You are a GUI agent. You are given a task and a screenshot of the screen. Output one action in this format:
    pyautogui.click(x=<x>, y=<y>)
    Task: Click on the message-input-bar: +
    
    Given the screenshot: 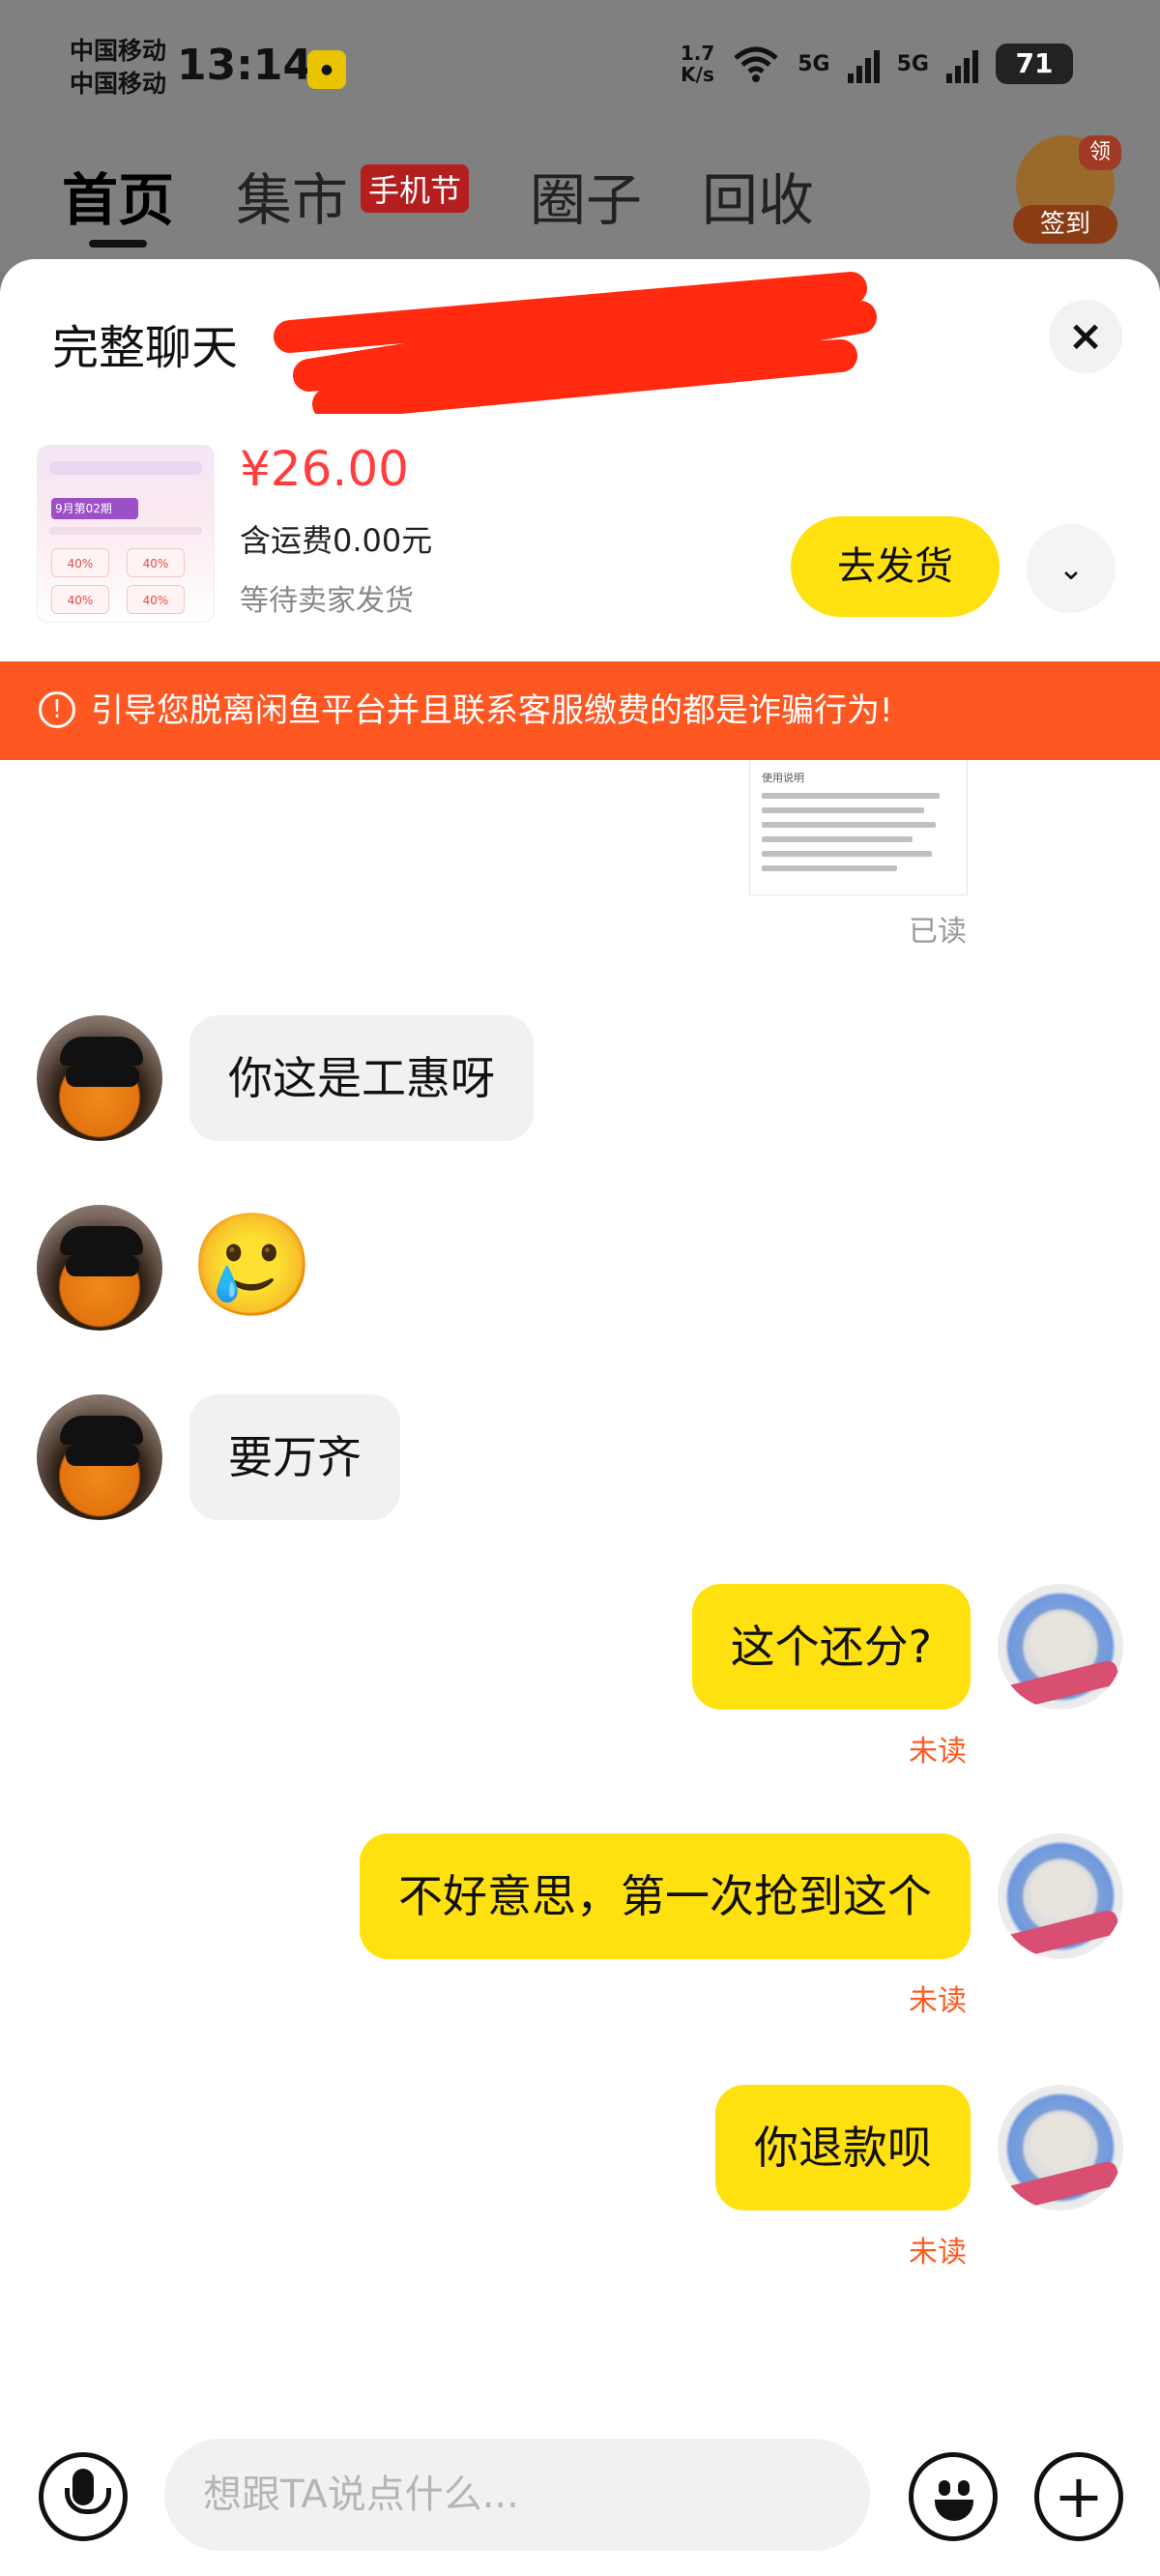 What is the action you would take?
    pyautogui.click(x=580, y=2500)
    